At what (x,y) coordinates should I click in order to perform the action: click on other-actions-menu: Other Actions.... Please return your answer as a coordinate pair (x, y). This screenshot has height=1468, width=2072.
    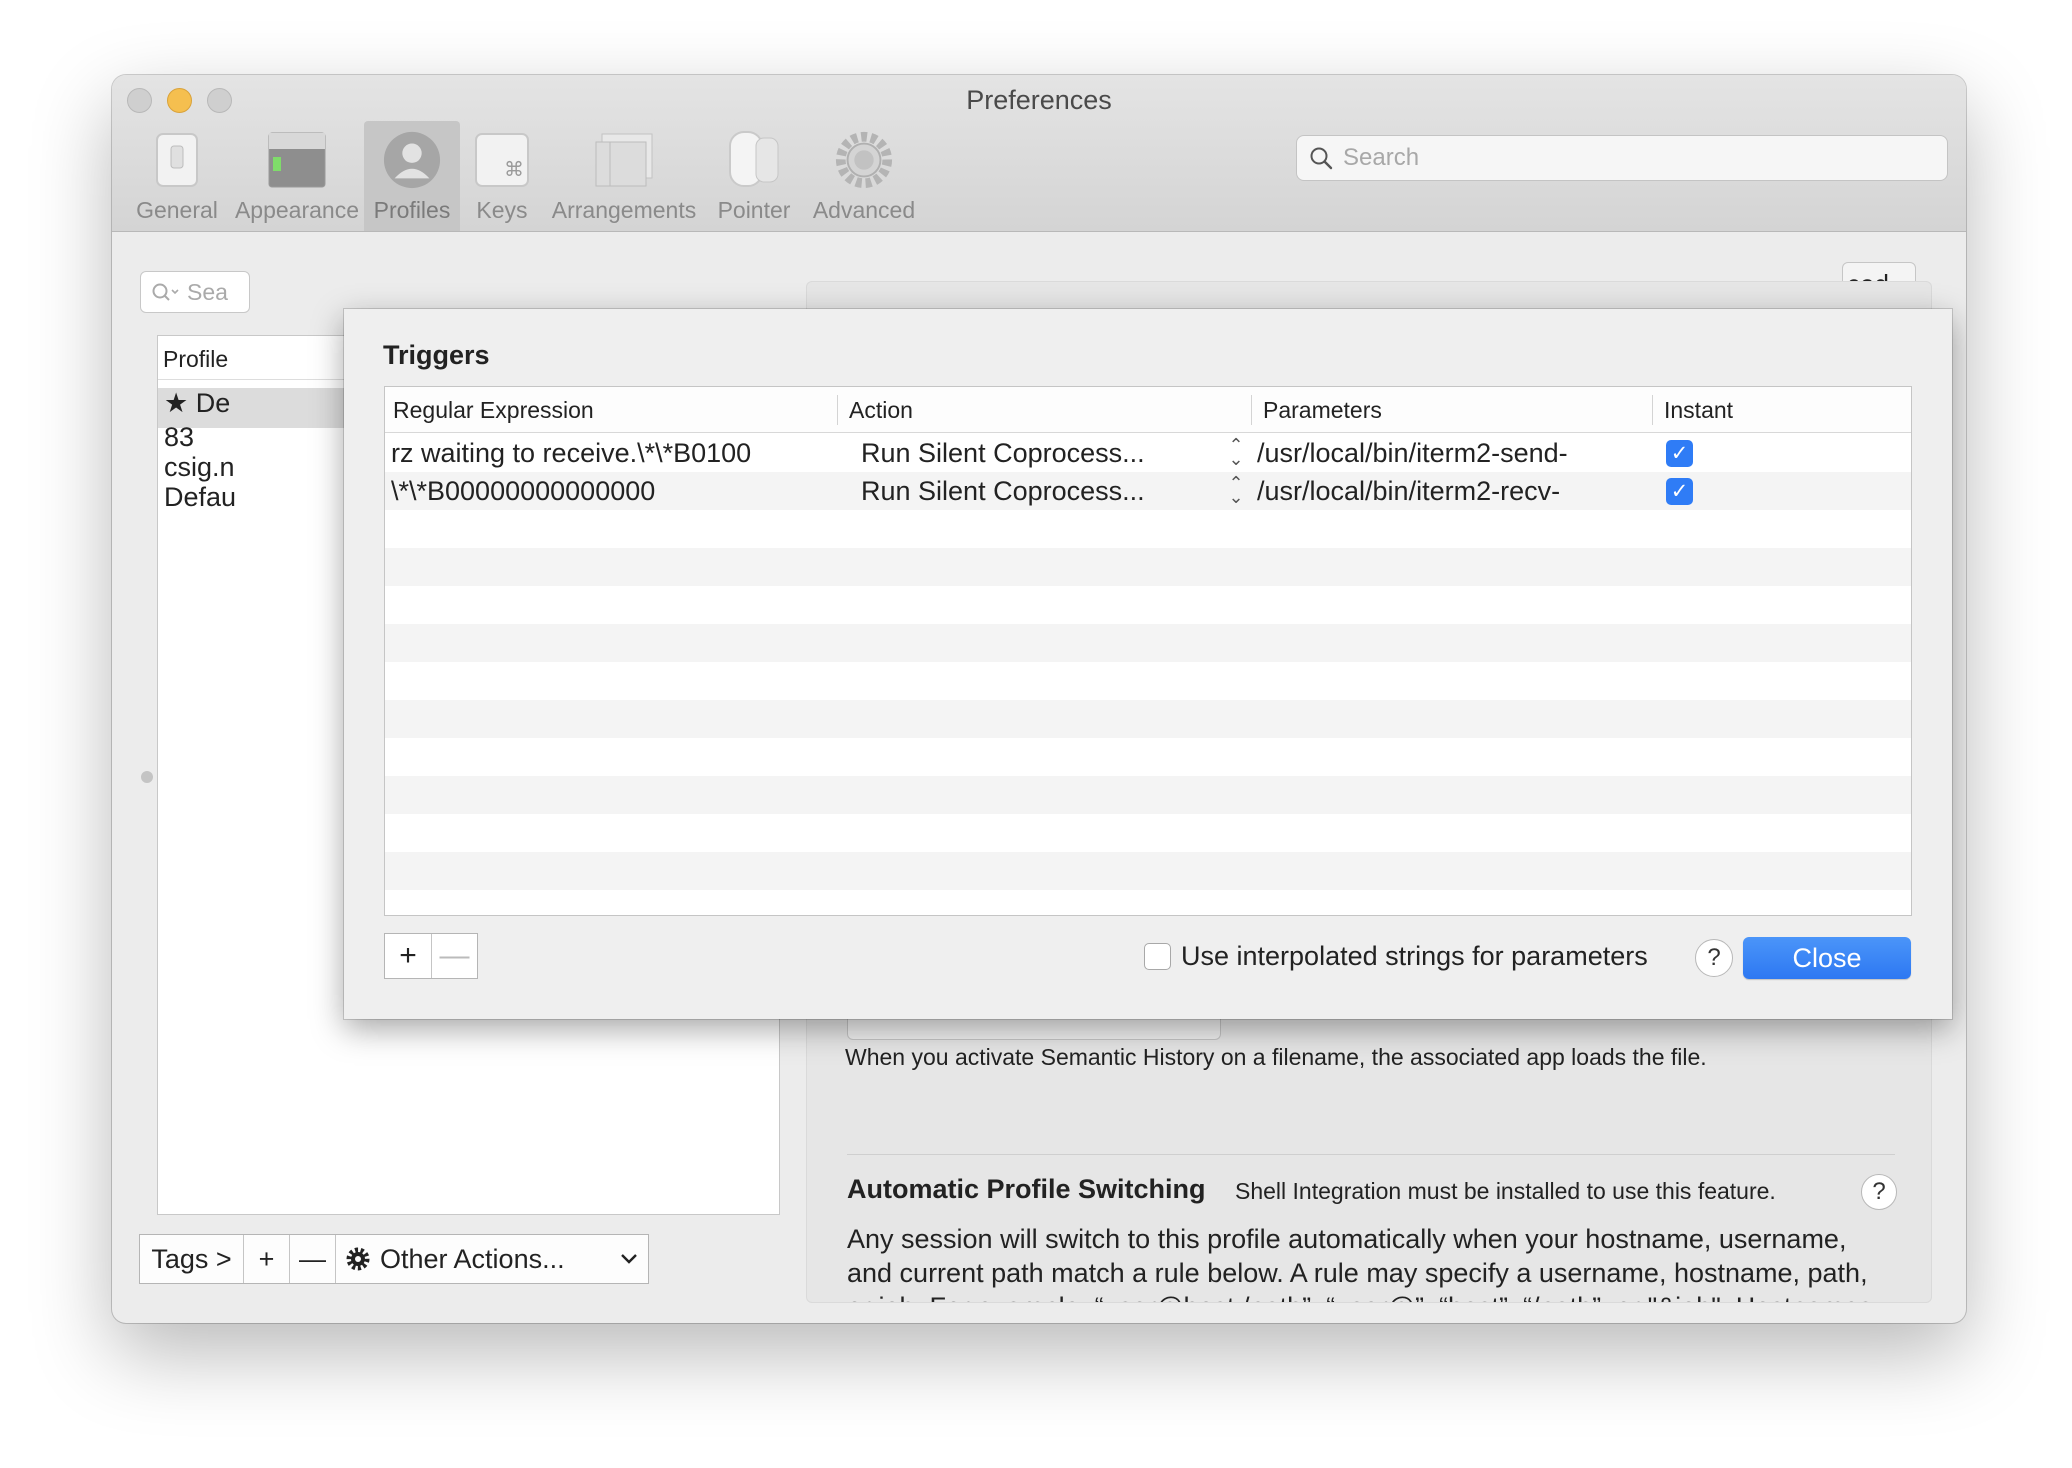
    Looking at the image, I should click on (492, 1259).